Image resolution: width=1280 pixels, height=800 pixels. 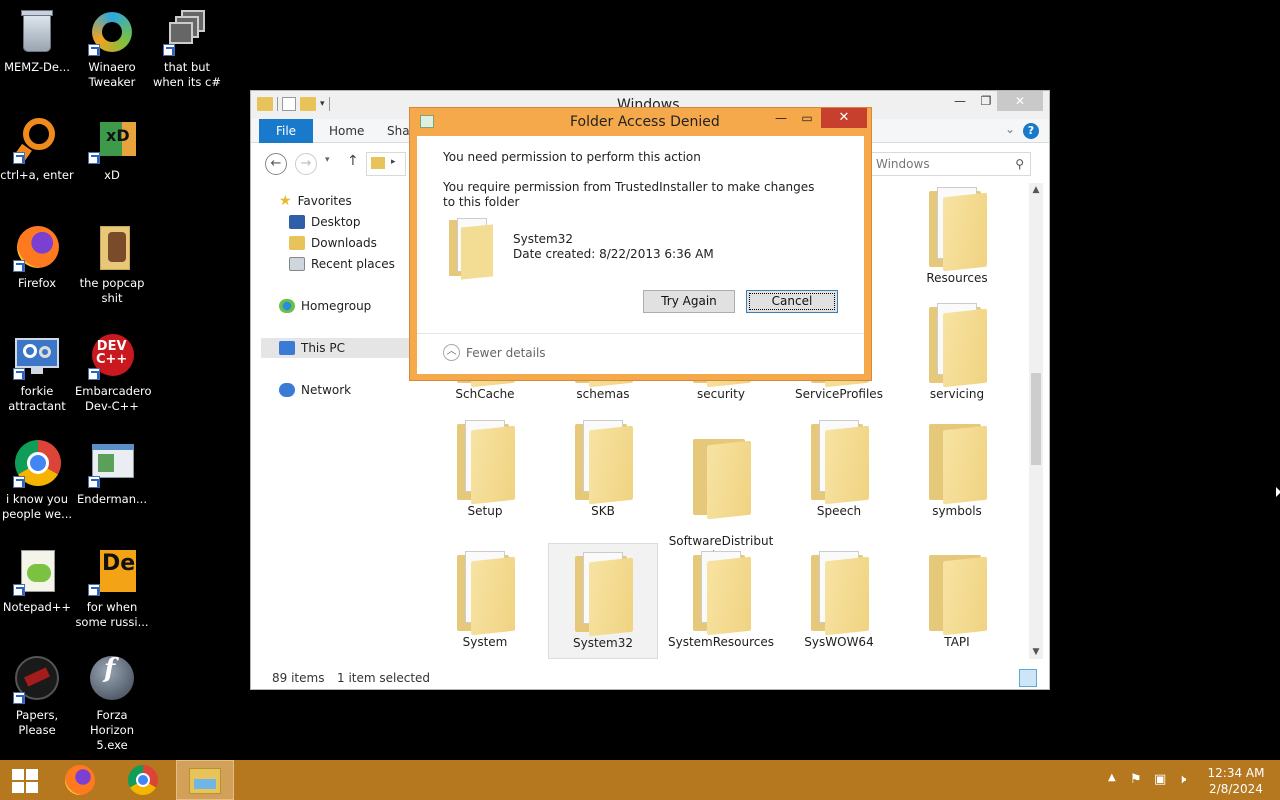 I want to click on help-icon: ?, so click(x=1031, y=131).